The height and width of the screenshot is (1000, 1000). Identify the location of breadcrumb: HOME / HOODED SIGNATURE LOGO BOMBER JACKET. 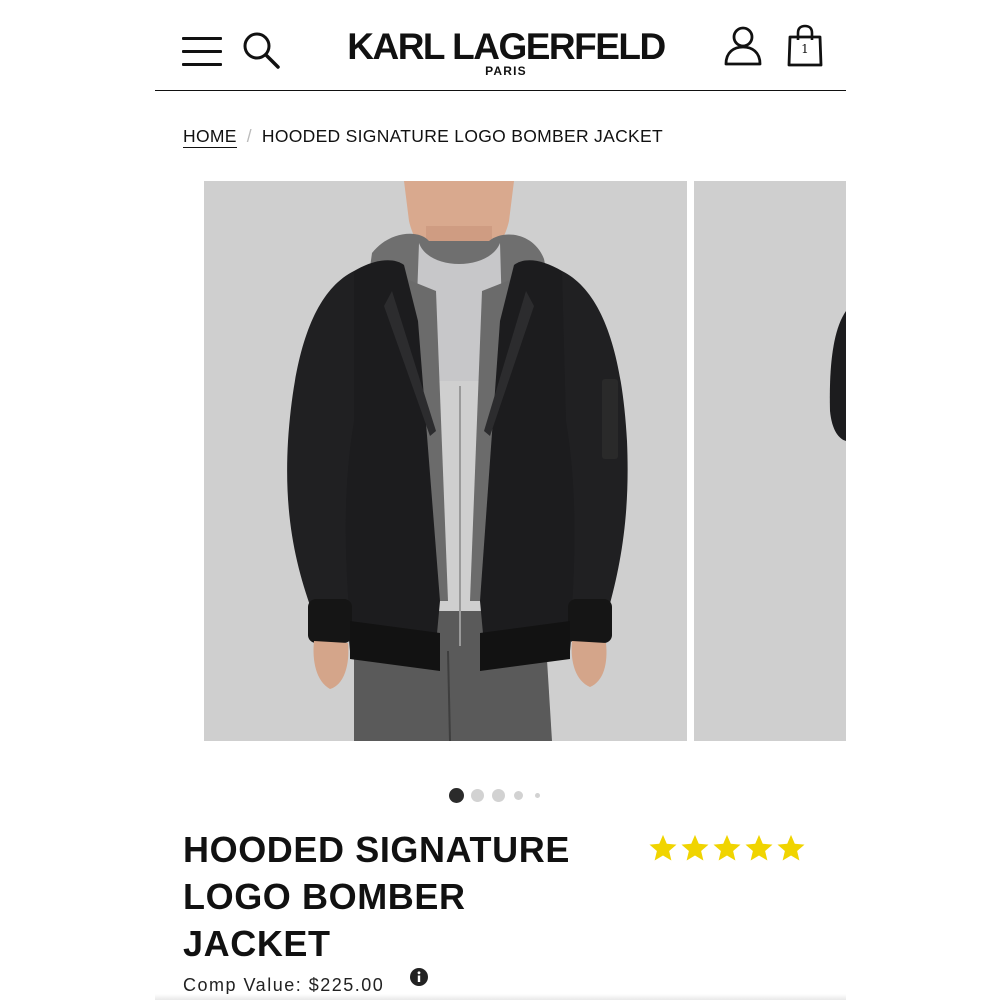
(423, 137).